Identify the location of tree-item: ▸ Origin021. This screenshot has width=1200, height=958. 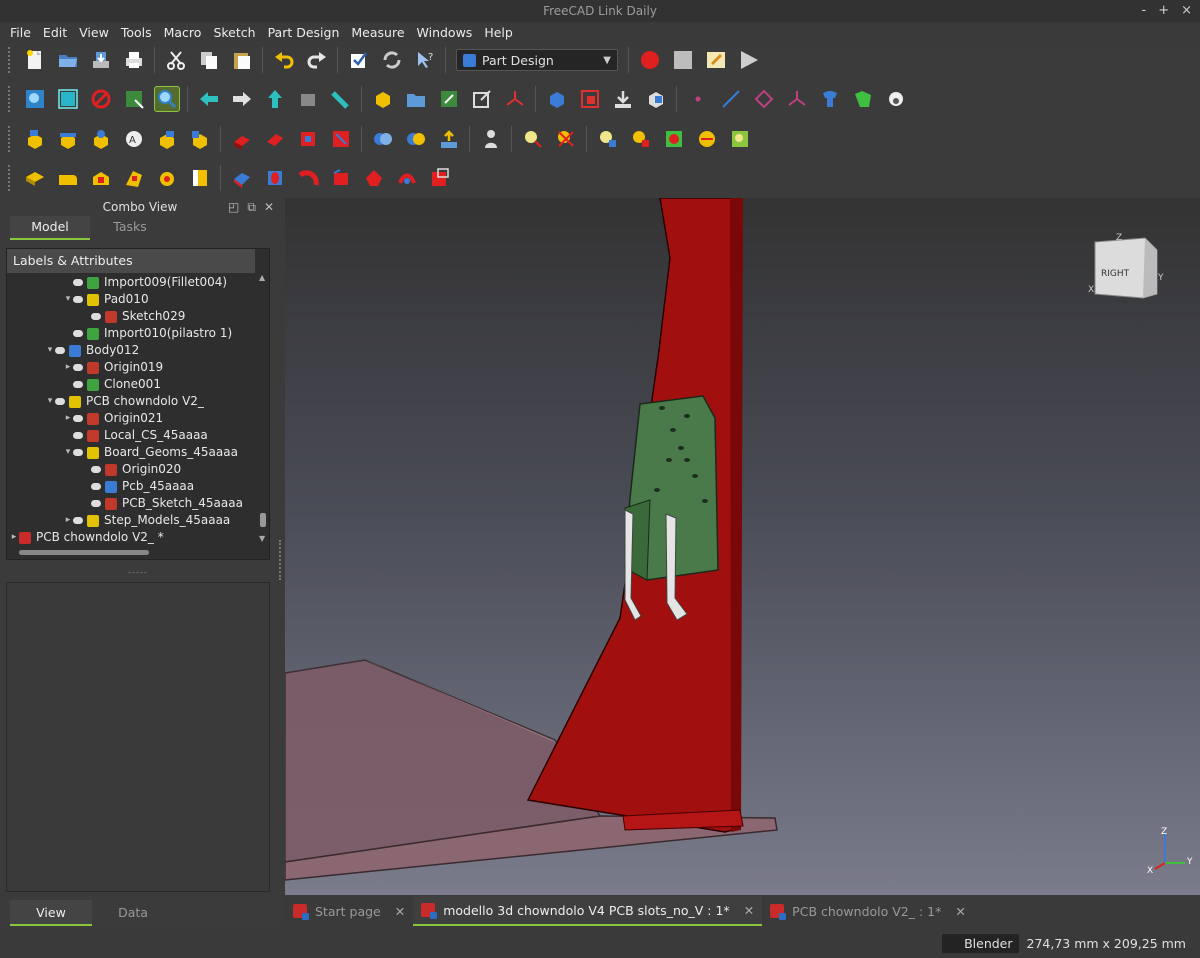
(113, 418).